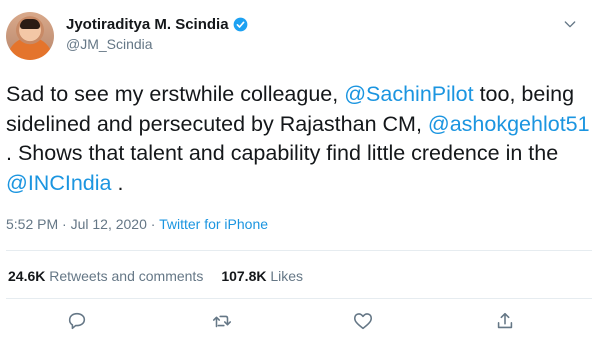  I want to click on reply-button, so click(77, 321).